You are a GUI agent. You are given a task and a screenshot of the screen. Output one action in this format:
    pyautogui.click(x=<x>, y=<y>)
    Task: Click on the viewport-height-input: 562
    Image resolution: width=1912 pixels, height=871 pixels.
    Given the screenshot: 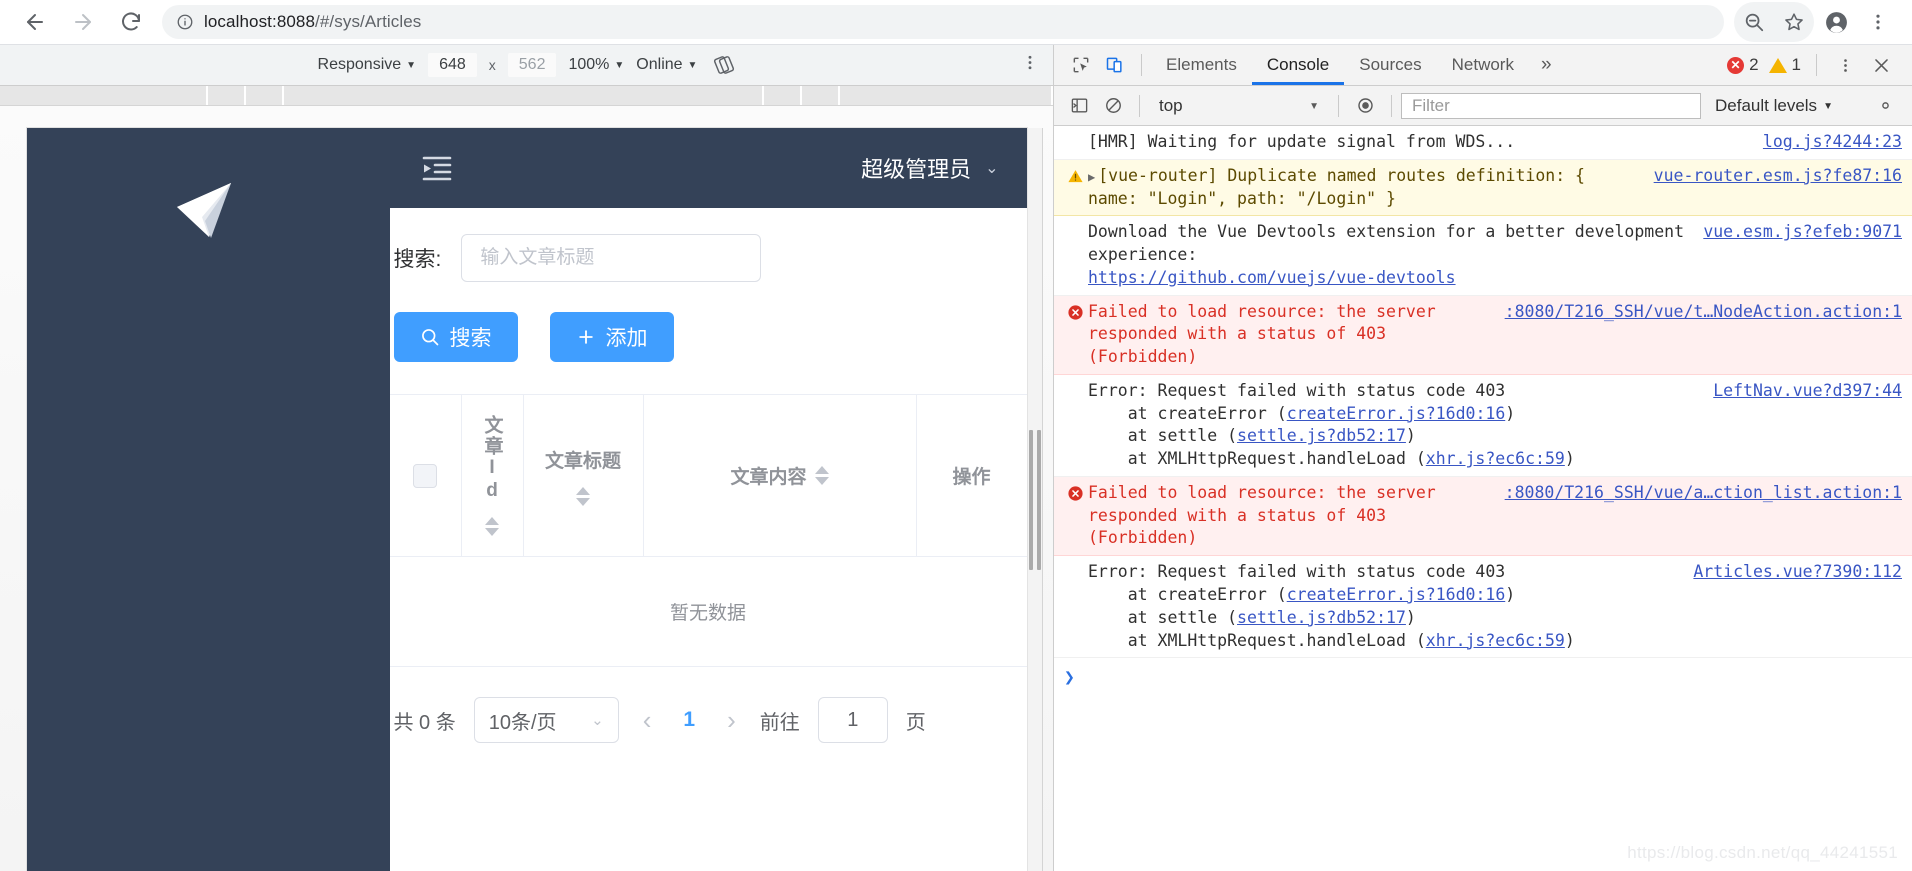 What is the action you would take?
    pyautogui.click(x=532, y=65)
    